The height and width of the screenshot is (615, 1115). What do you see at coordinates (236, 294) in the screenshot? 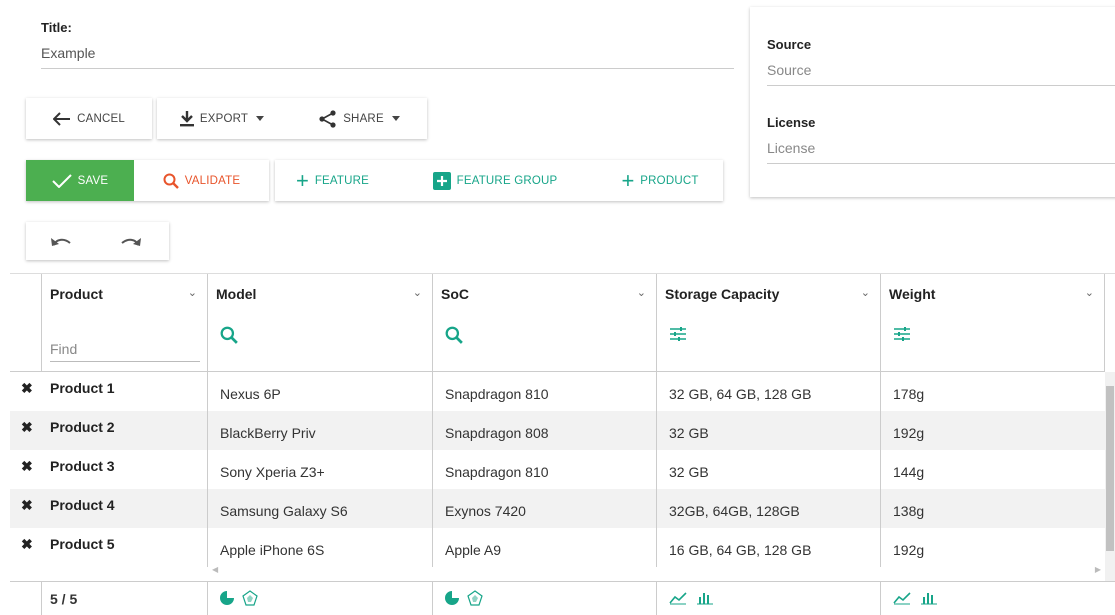
I see `column-title: Model` at bounding box center [236, 294].